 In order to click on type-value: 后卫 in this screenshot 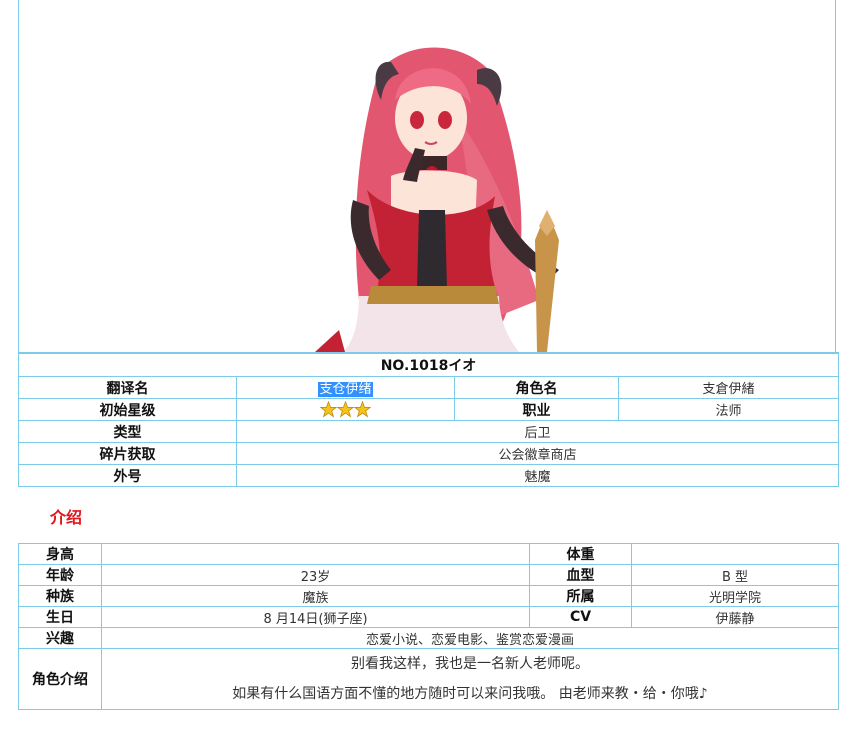, I will do `click(537, 431)`.